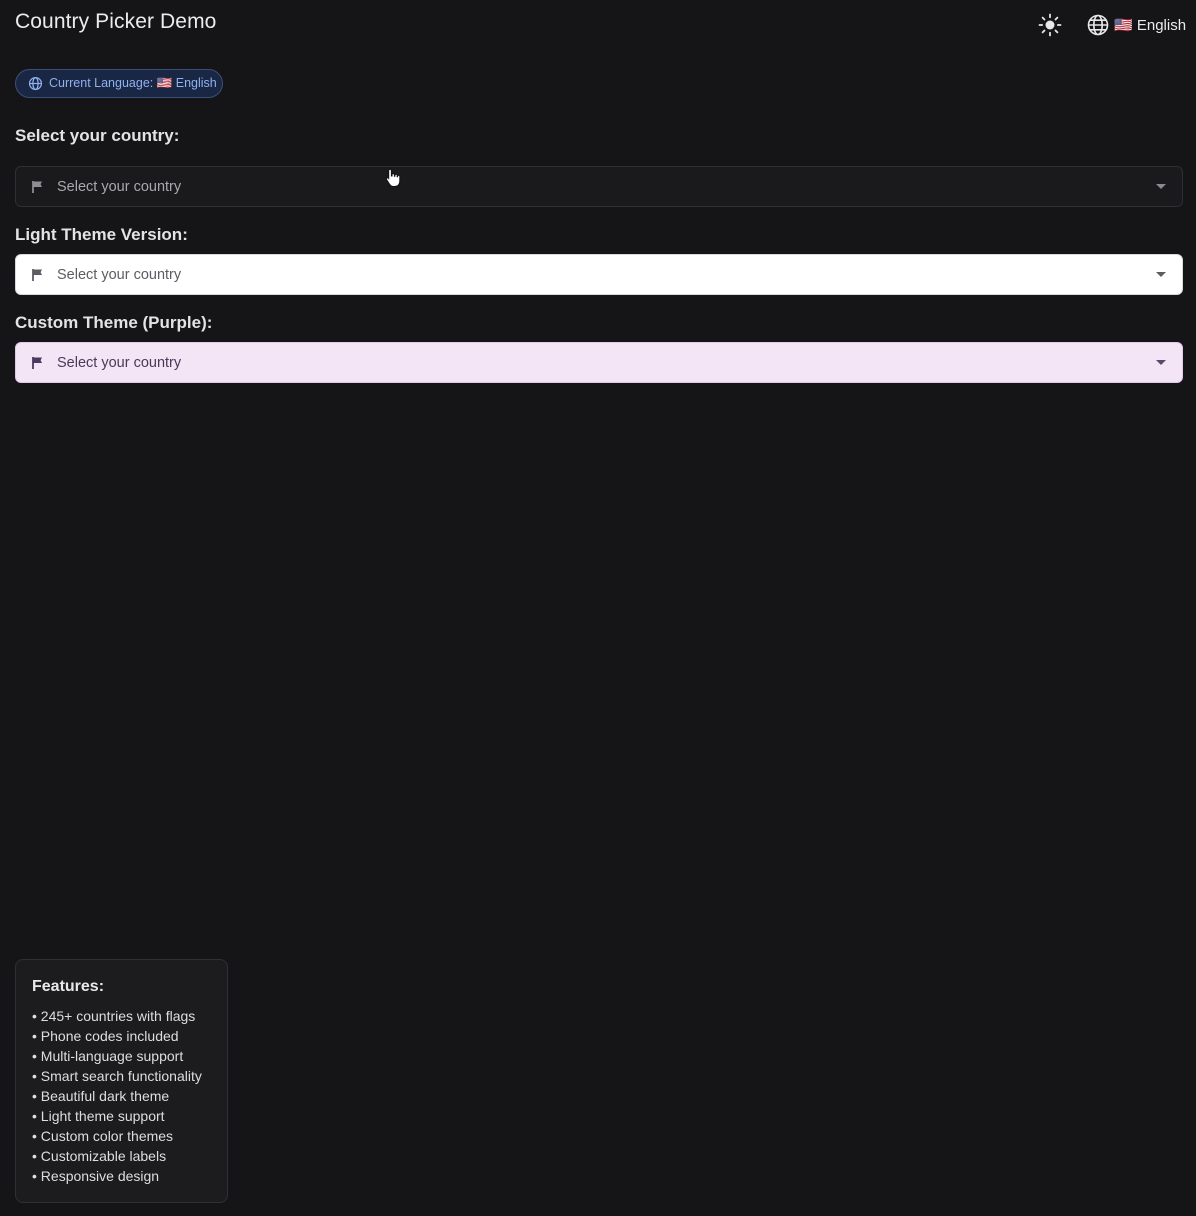 The height and width of the screenshot is (1216, 1196). What do you see at coordinates (133, 83) in the screenshot?
I see `current-language-text: Current Language: 🇺🇸 English` at bounding box center [133, 83].